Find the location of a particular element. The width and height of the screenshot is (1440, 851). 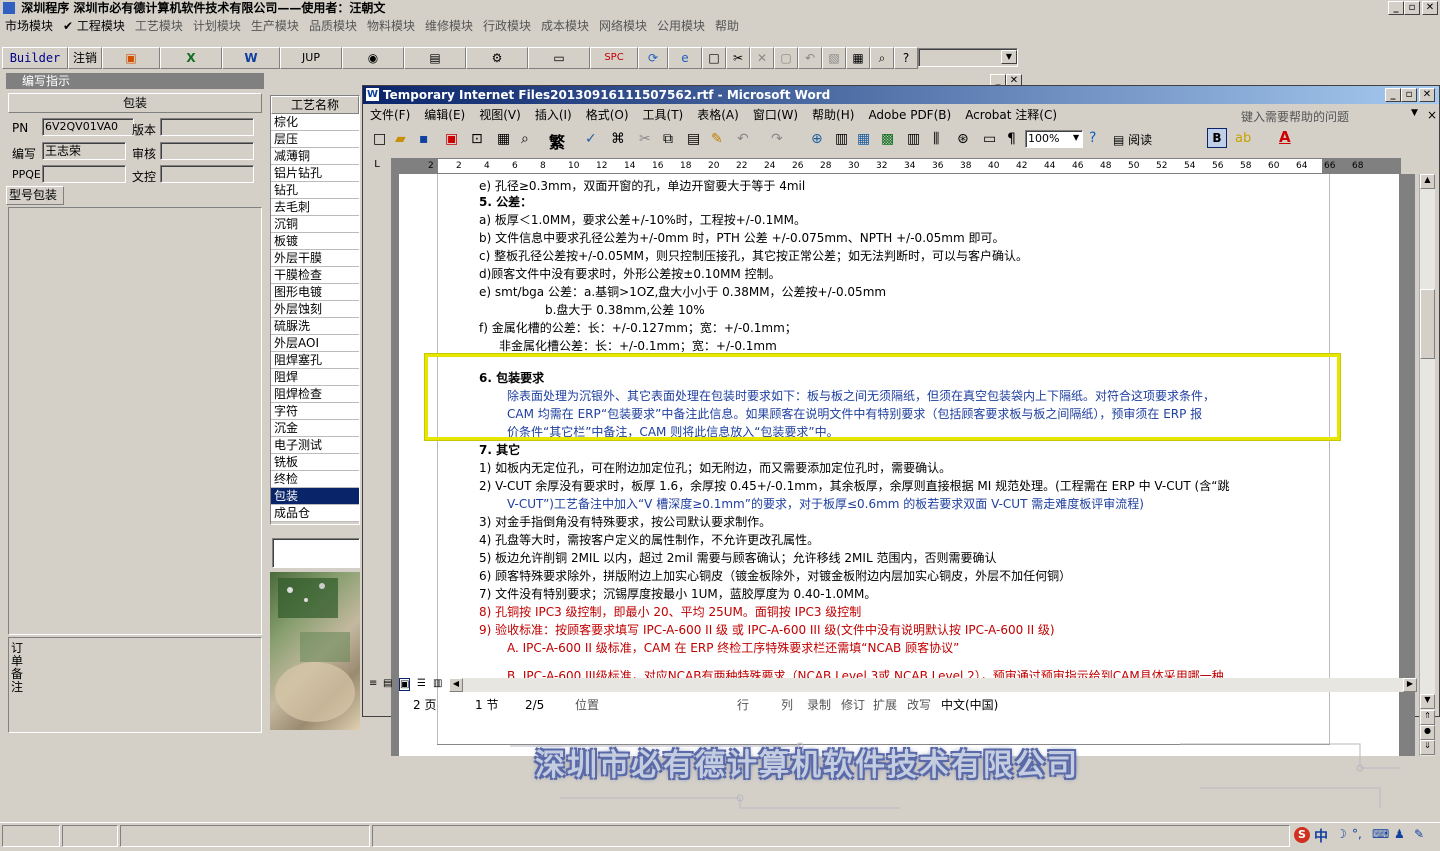

format-painter-icon: ✎ is located at coordinates (717, 139).